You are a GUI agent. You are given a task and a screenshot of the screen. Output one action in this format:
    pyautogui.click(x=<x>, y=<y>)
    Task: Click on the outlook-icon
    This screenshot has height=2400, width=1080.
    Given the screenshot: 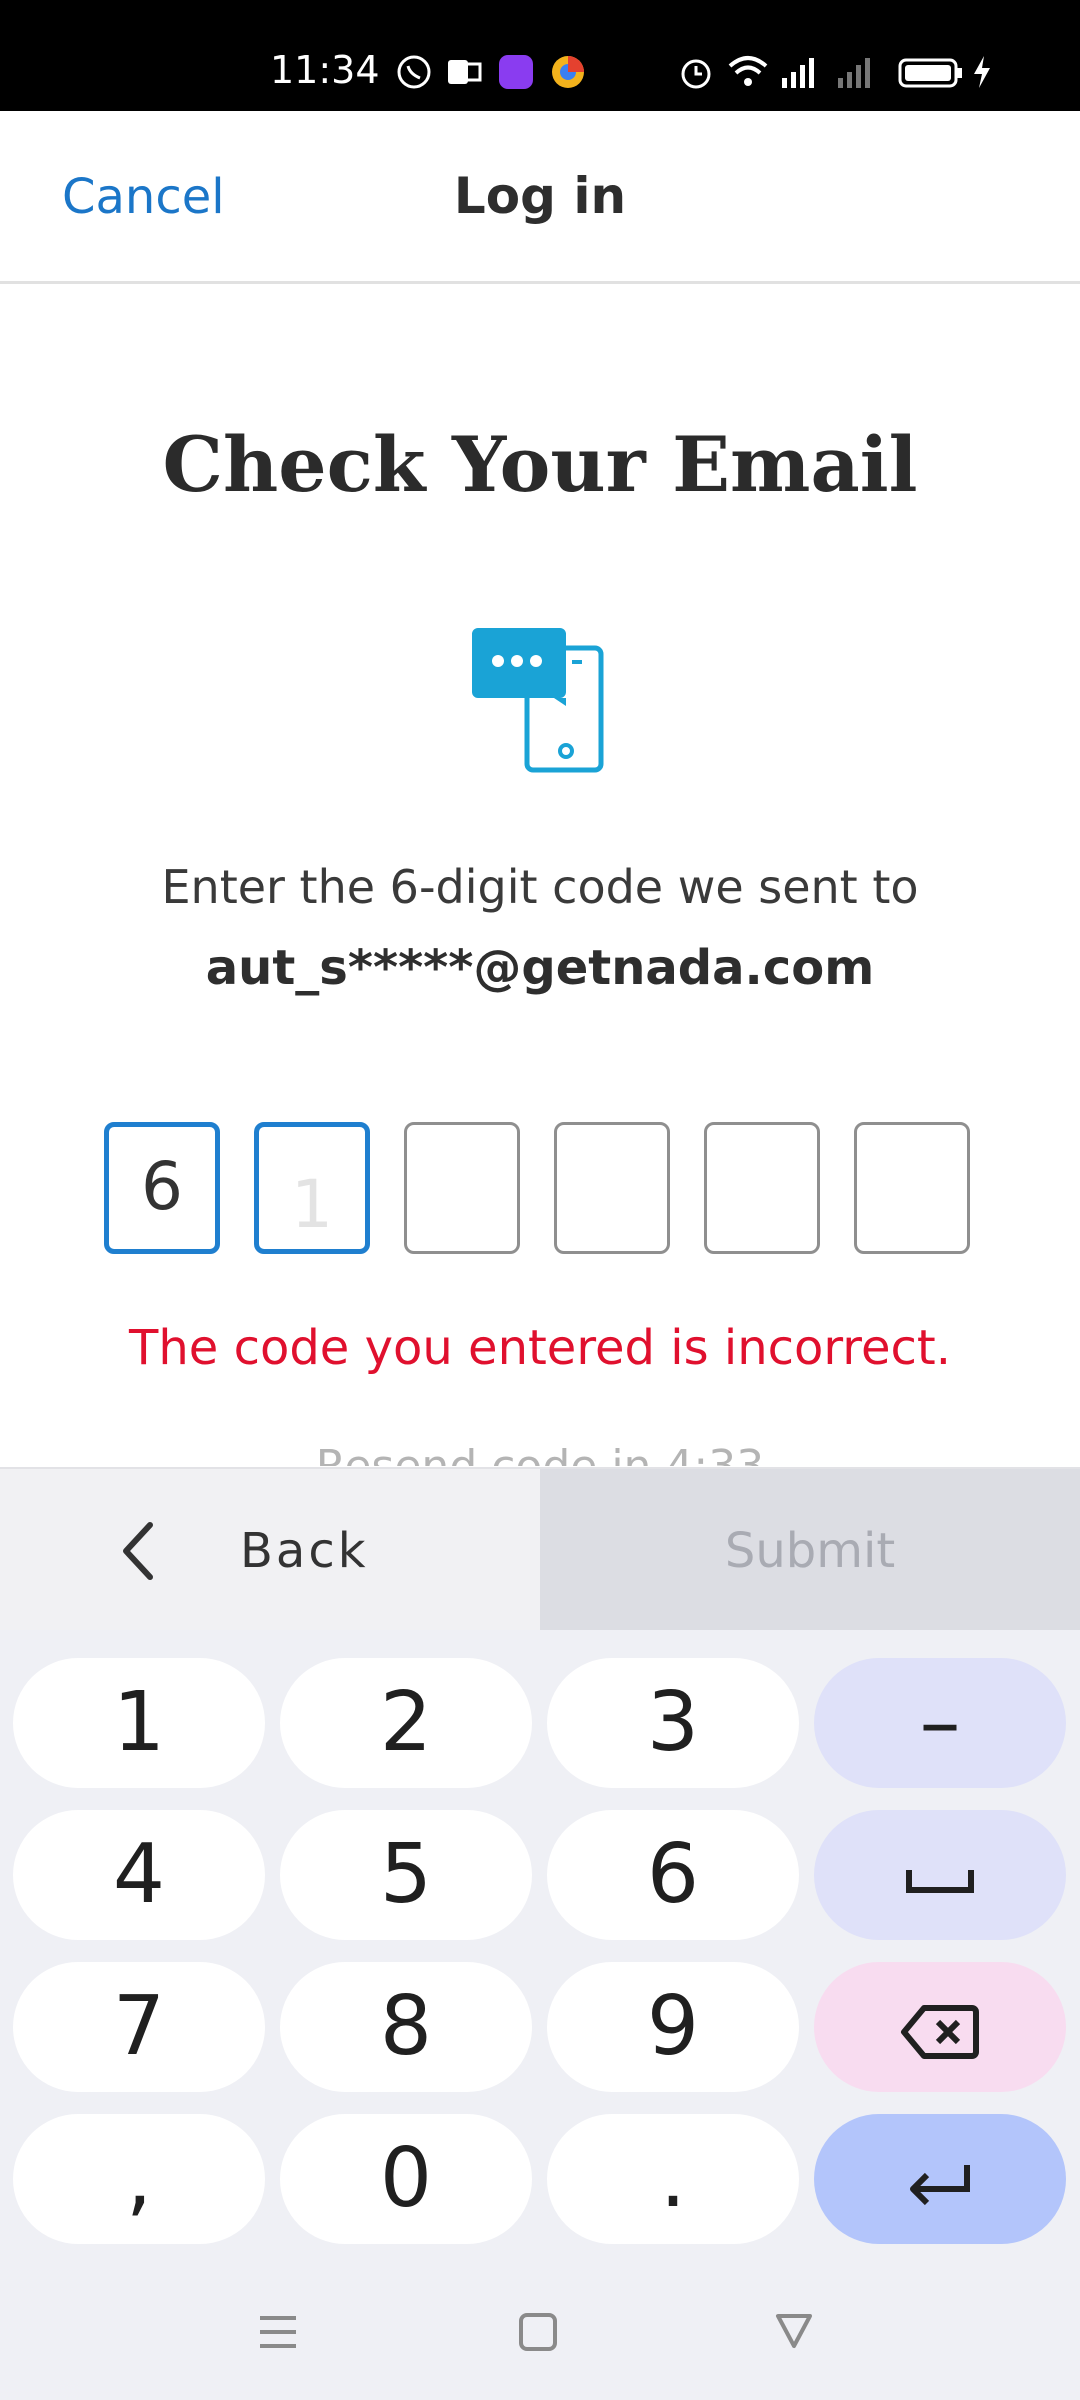 What is the action you would take?
    pyautogui.click(x=464, y=72)
    